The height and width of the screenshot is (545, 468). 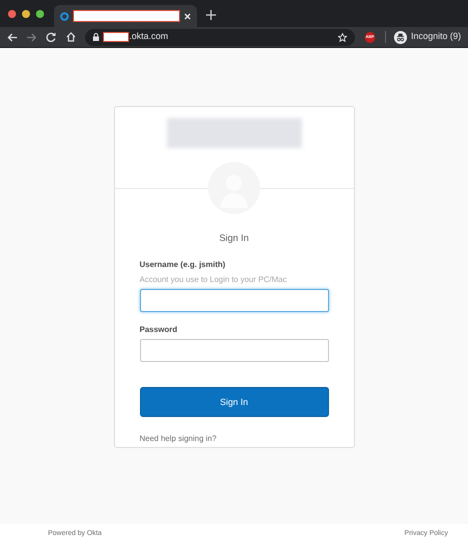 I want to click on address-bar: .okta.com, so click(x=220, y=37).